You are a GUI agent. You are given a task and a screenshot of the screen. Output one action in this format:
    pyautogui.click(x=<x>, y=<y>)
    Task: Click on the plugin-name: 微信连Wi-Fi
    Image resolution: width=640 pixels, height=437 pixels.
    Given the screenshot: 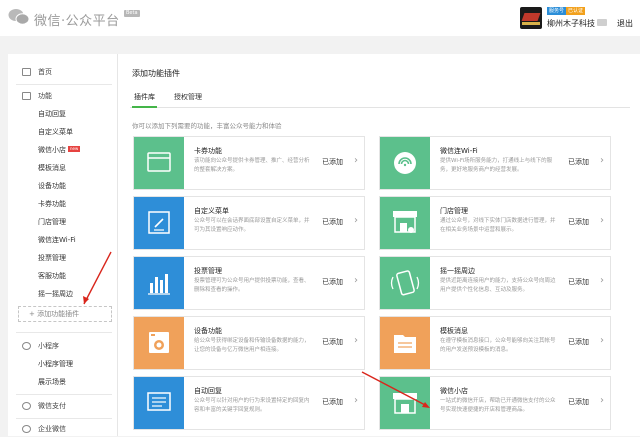 What is the action you would take?
    pyautogui.click(x=459, y=151)
    